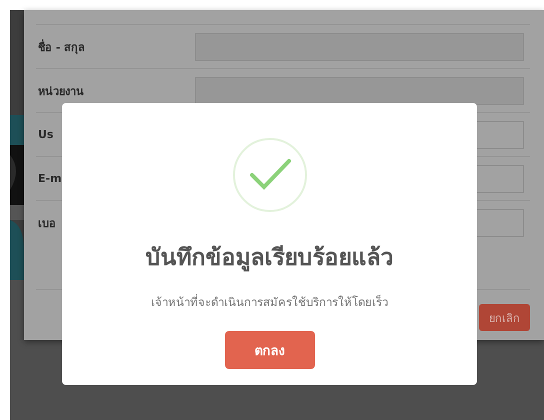  I want to click on input-field, so click(359, 90).